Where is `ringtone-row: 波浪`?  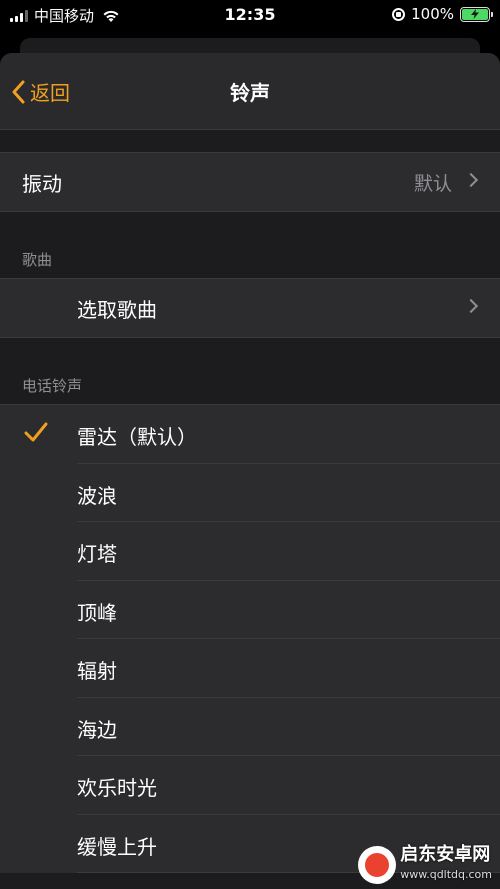
ringtone-row: 波浪 is located at coordinates (250, 493).